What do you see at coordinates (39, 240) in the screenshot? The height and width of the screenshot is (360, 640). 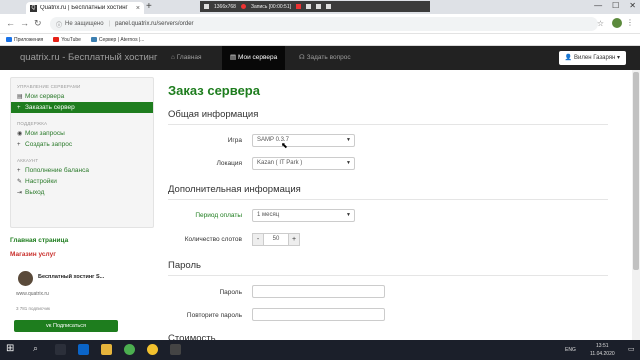 I see `home-page-link: Главная страница` at bounding box center [39, 240].